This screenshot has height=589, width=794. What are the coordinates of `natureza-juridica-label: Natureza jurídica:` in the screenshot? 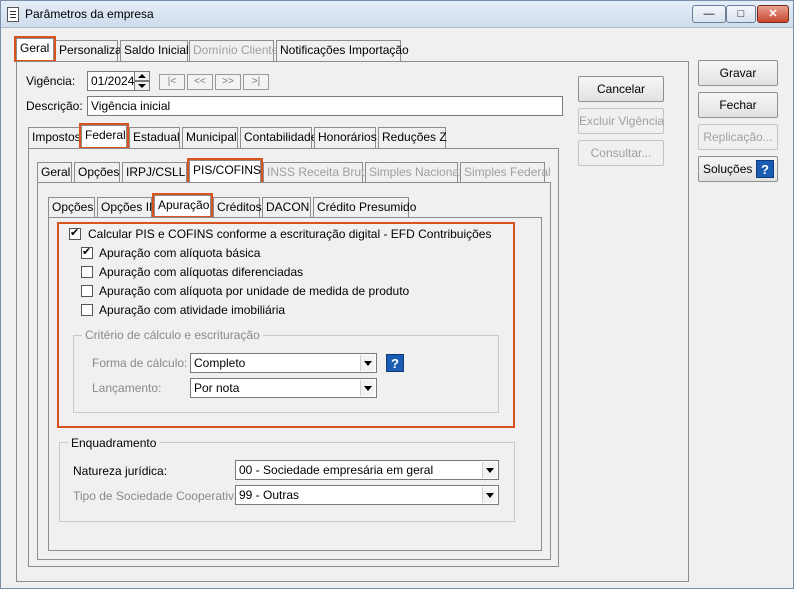 It's located at (120, 471).